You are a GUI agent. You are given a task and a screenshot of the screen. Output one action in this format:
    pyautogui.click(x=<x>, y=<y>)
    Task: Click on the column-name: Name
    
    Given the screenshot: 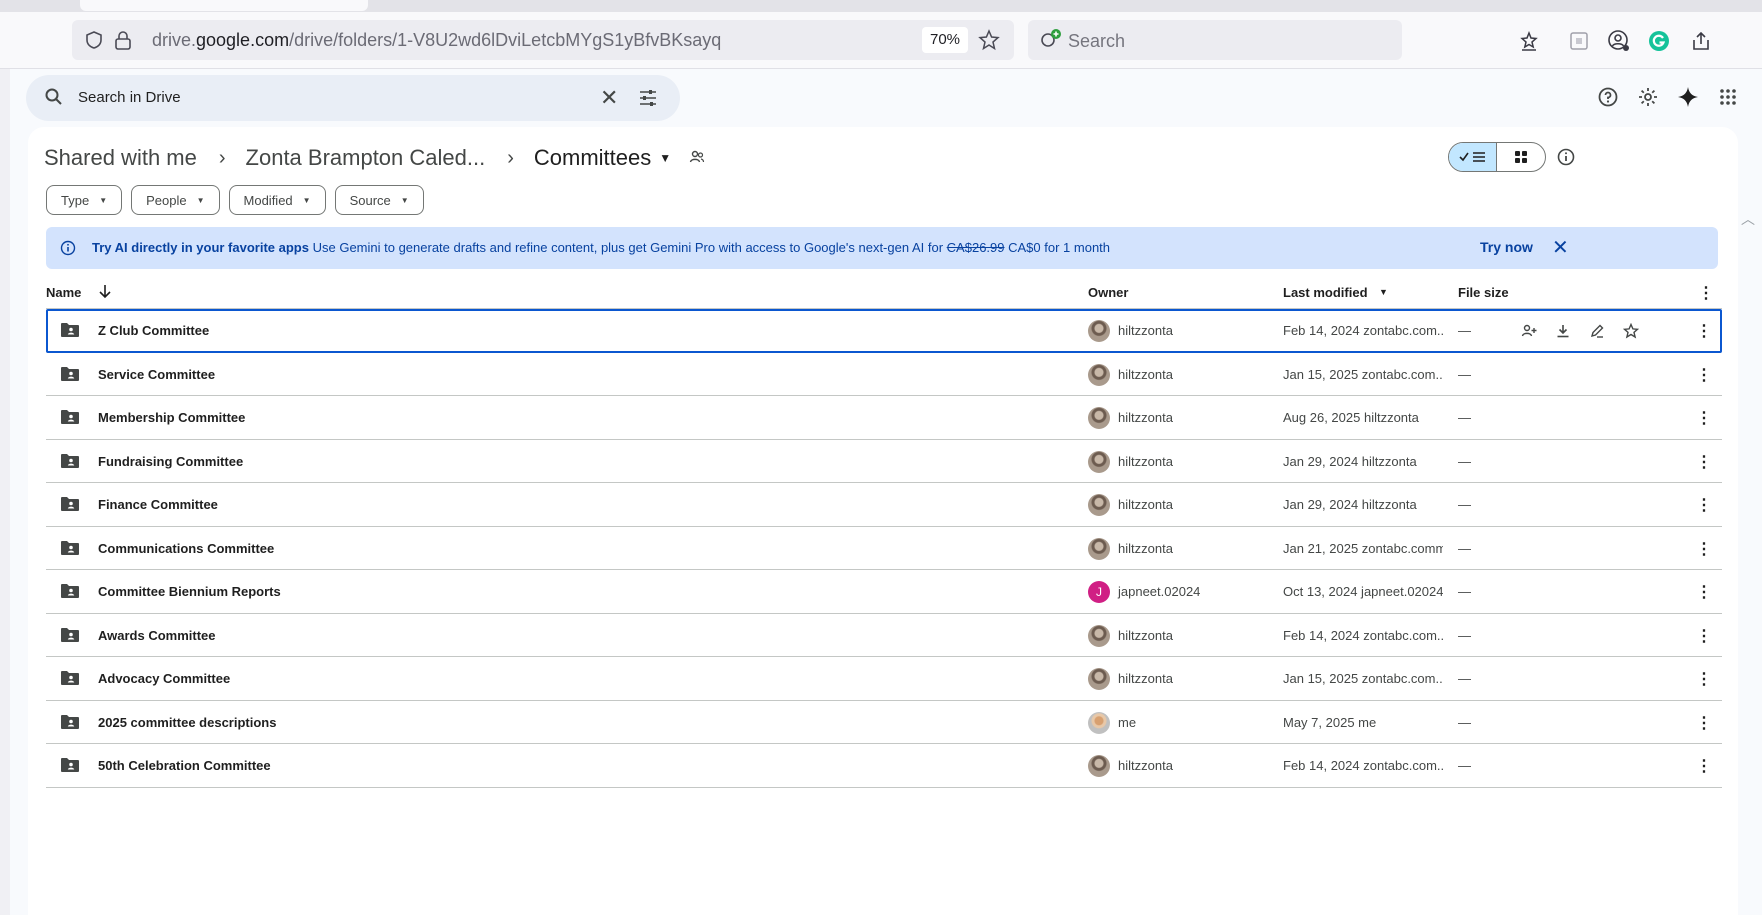 What is the action you would take?
    pyautogui.click(x=63, y=292)
    